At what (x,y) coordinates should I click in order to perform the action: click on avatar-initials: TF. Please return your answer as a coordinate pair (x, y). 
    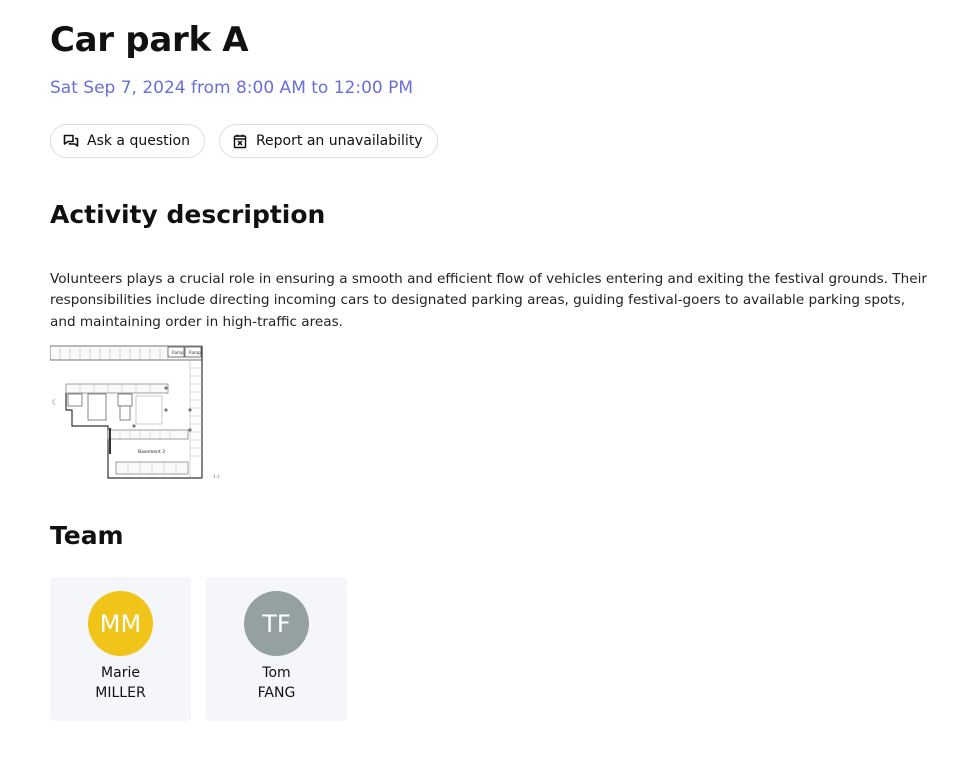
    Looking at the image, I should click on (276, 623).